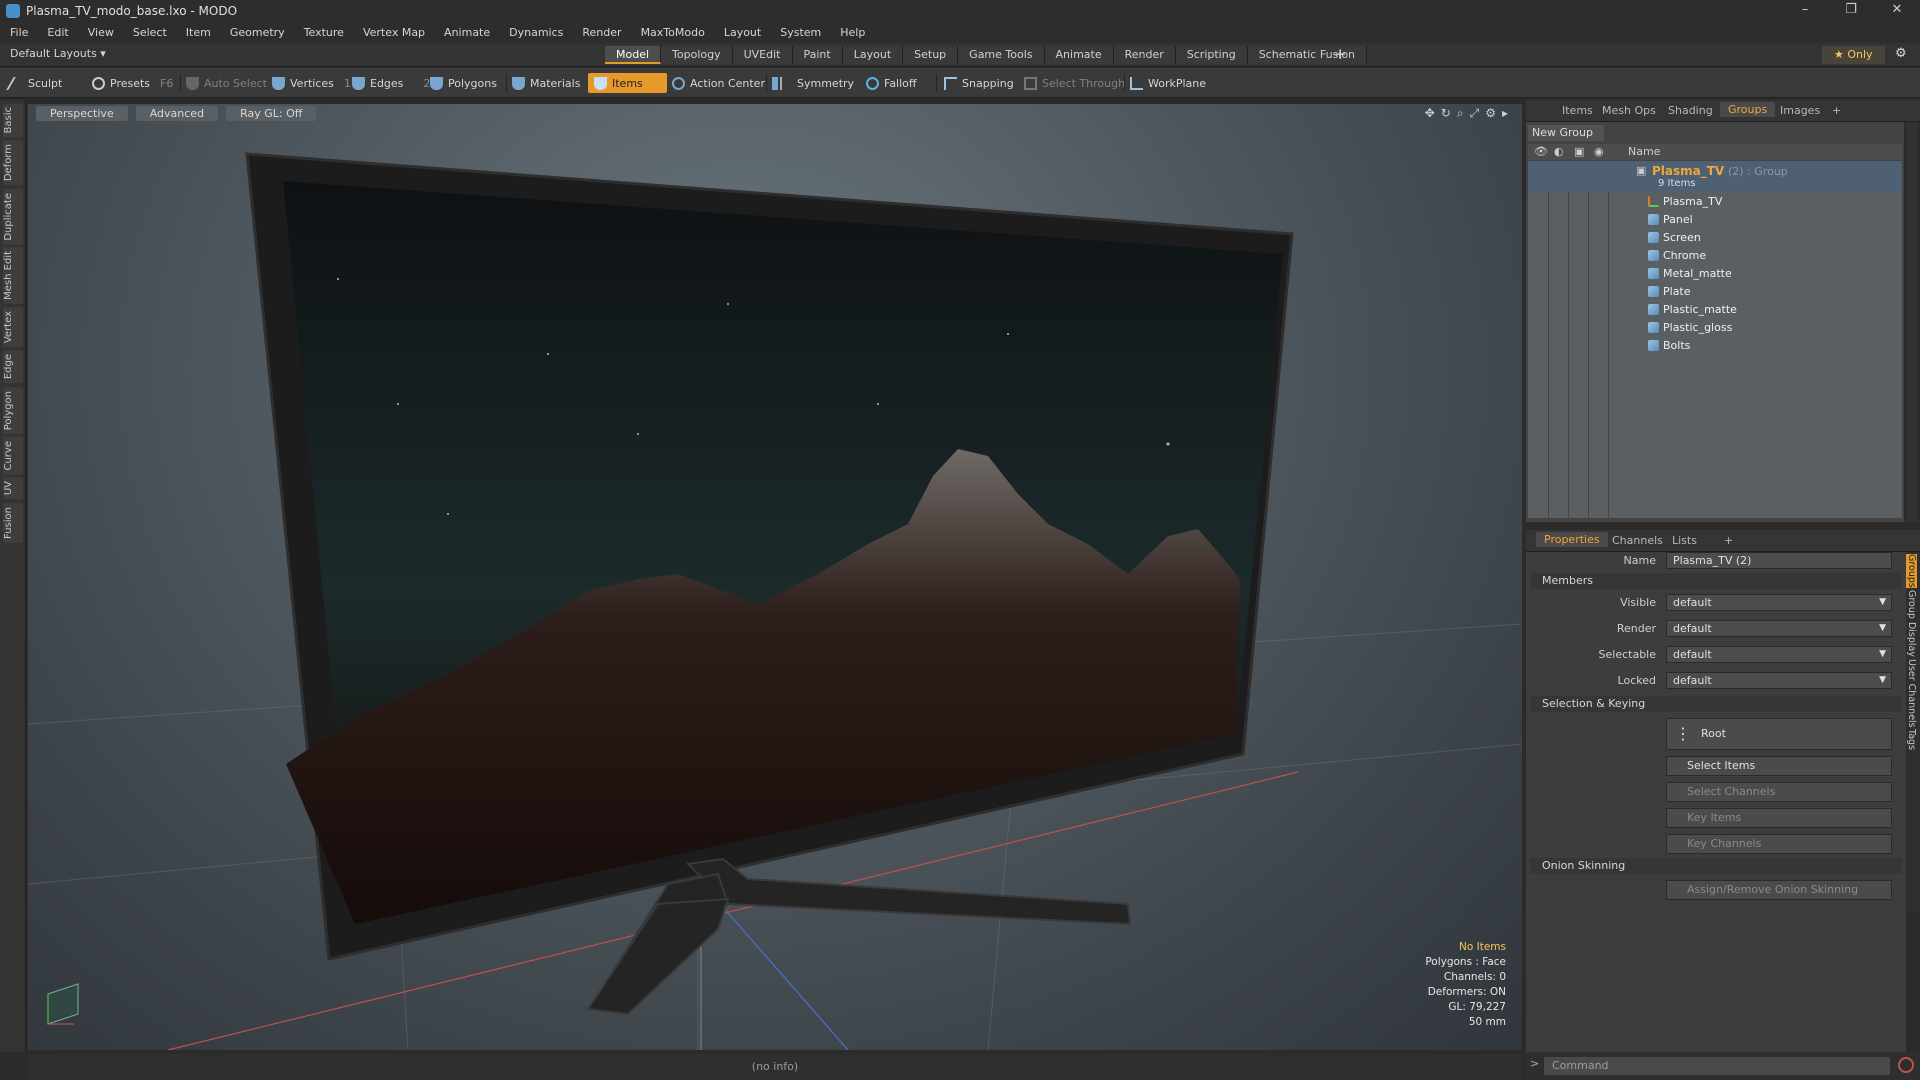 The image size is (1920, 1080). What do you see at coordinates (546, 83) in the screenshot?
I see `materials-button: Materials` at bounding box center [546, 83].